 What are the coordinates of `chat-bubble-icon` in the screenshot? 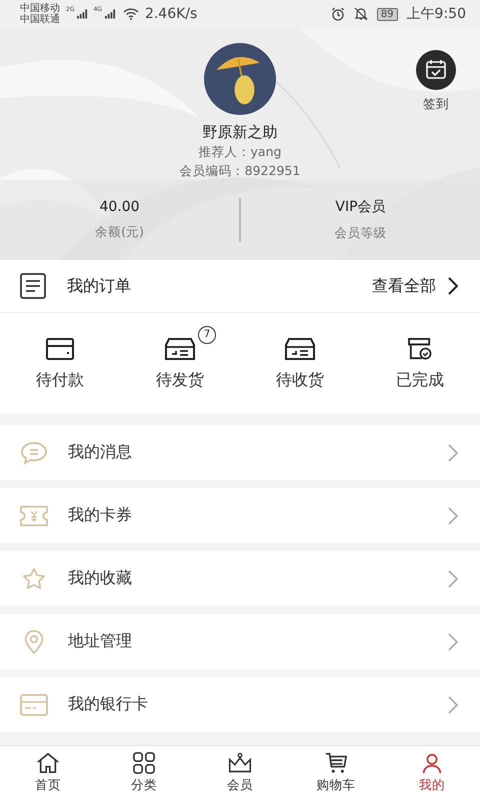 It's located at (34, 452).